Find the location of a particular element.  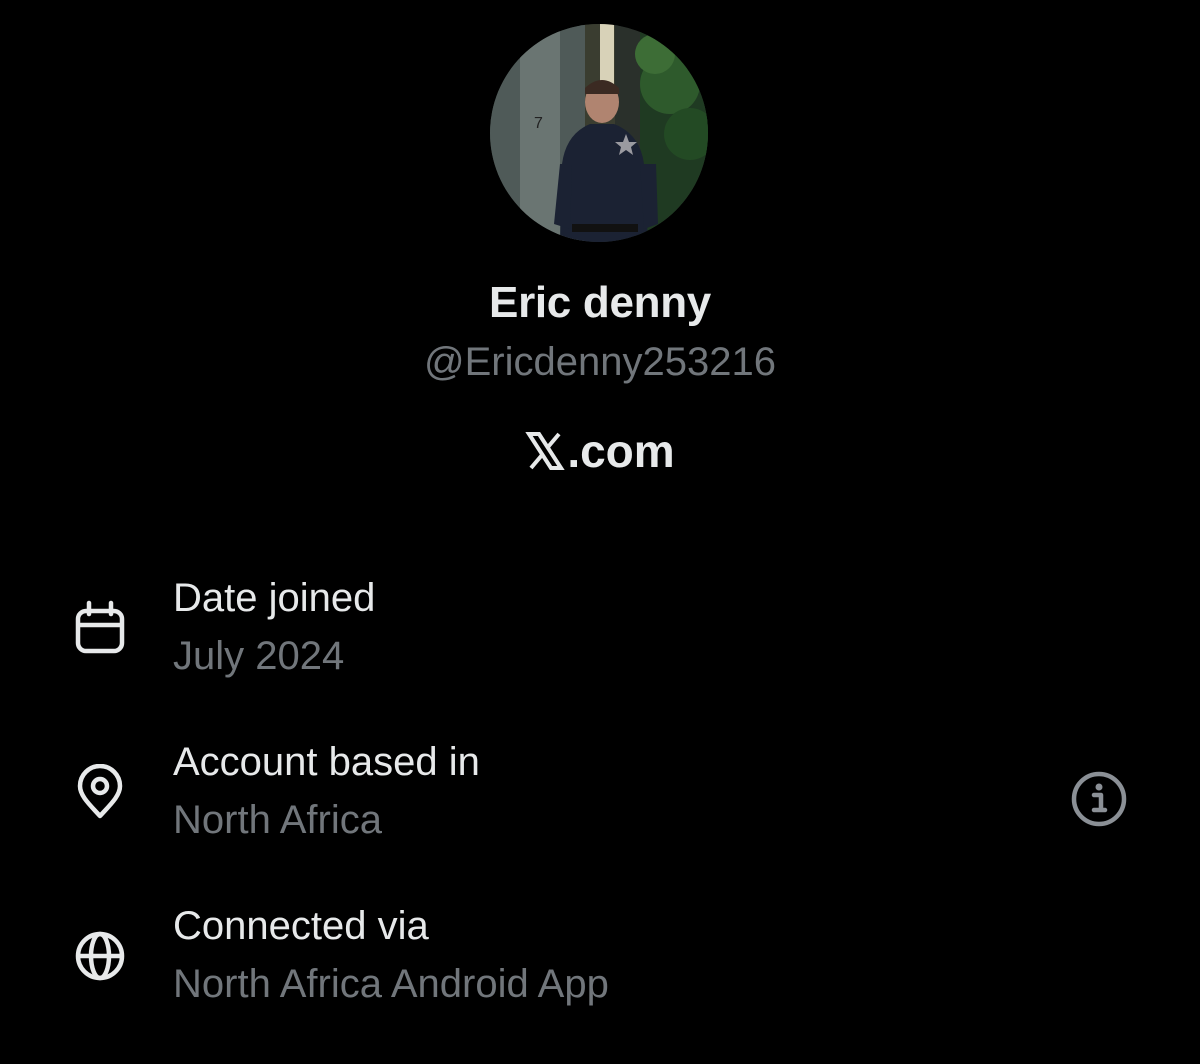

connected-via-label: Connected via is located at coordinates (301, 926).